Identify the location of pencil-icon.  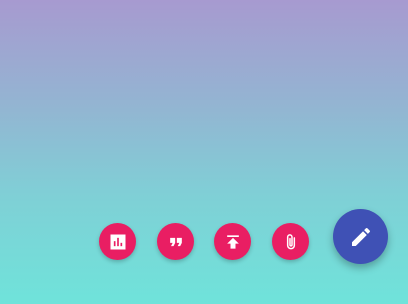
(360, 236).